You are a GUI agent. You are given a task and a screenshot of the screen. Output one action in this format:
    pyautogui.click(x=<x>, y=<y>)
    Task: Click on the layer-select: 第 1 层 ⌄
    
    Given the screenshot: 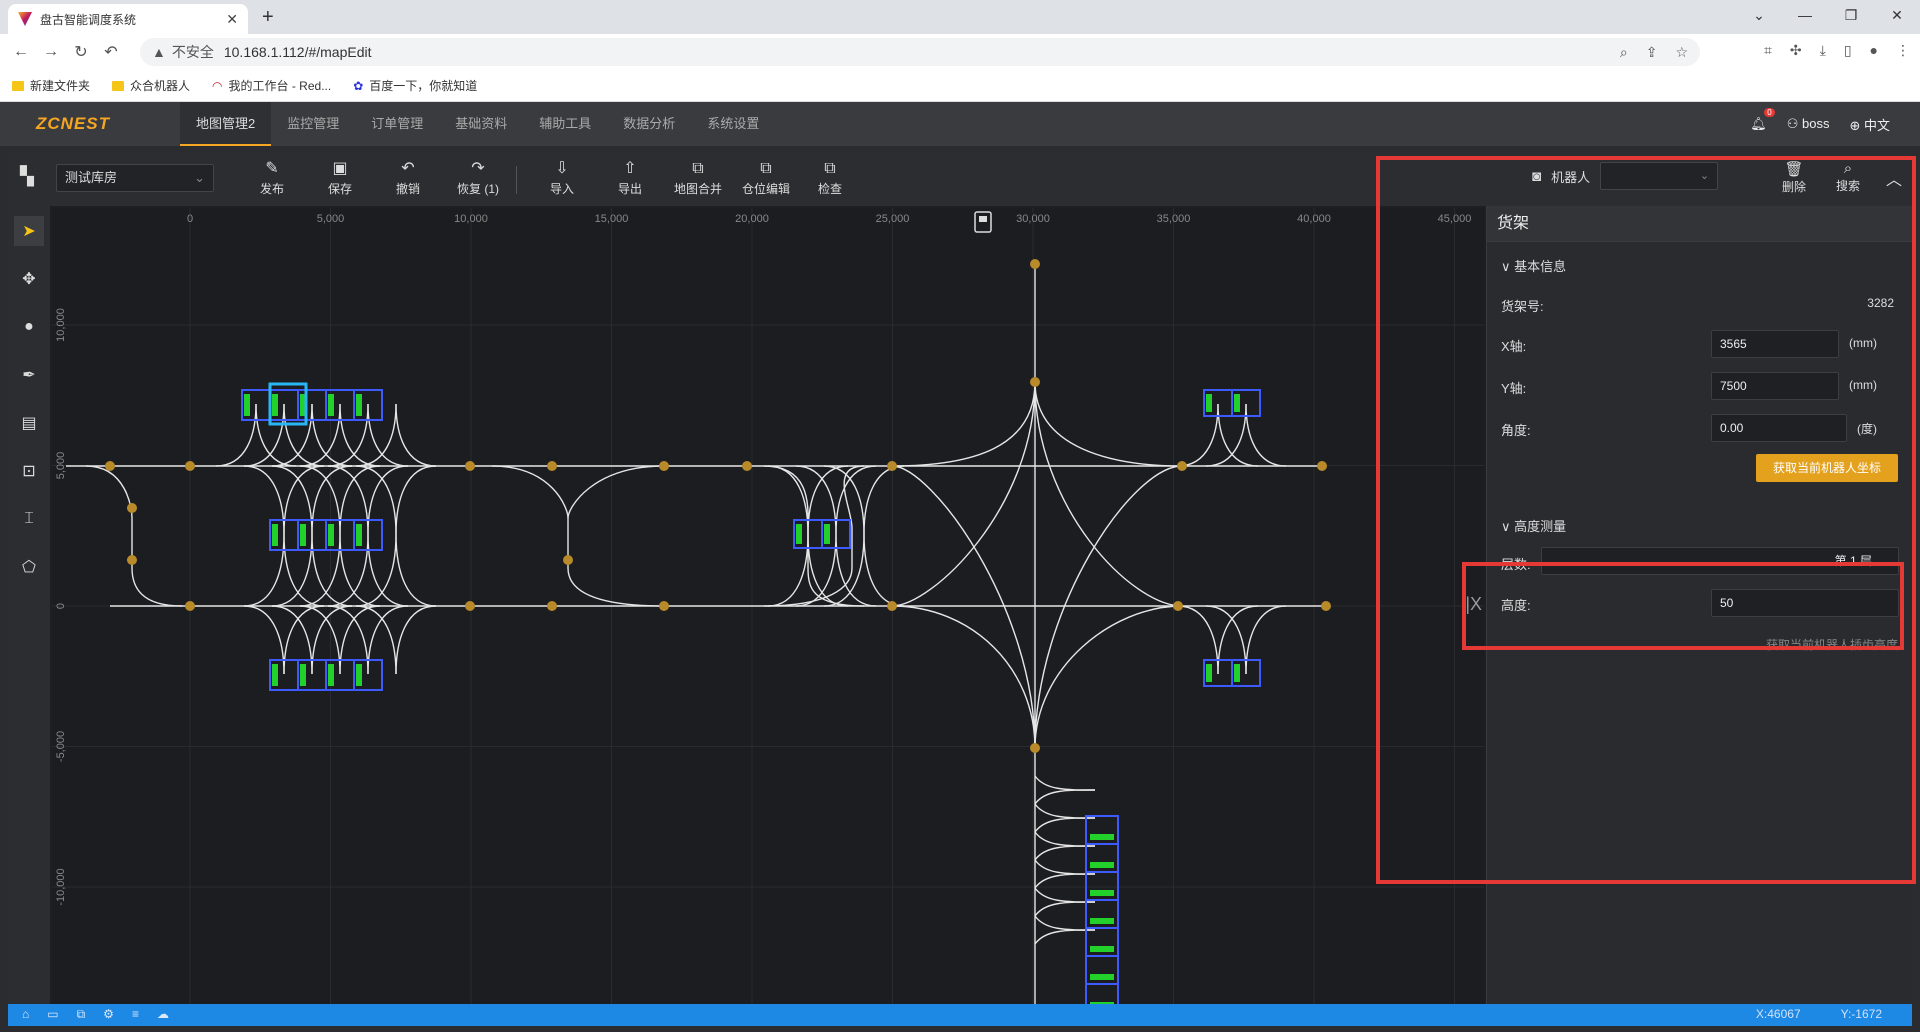 What is the action you would take?
    pyautogui.click(x=1720, y=561)
    